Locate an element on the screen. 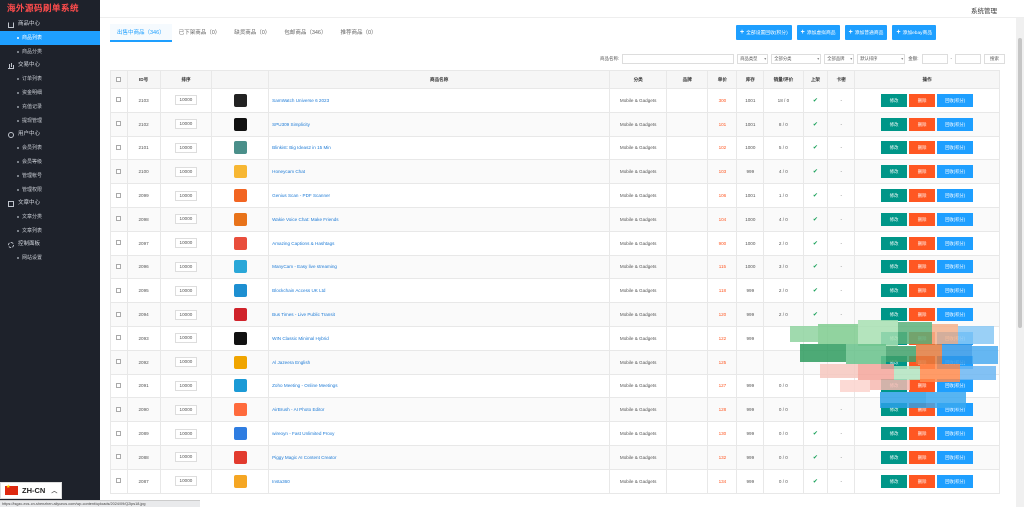 Image resolution: width=1024 pixels, height=507 pixels. tab-item: 推荐商品（0） is located at coordinates (359, 33).